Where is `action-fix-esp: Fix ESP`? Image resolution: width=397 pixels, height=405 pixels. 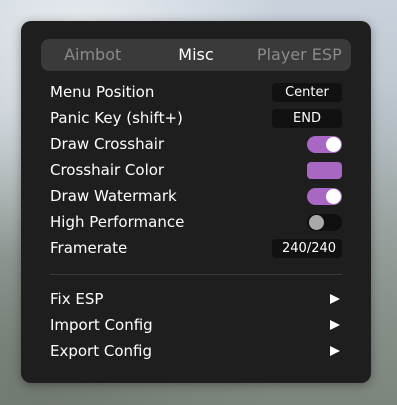
action-fix-esp: Fix ESP is located at coordinates (196, 299).